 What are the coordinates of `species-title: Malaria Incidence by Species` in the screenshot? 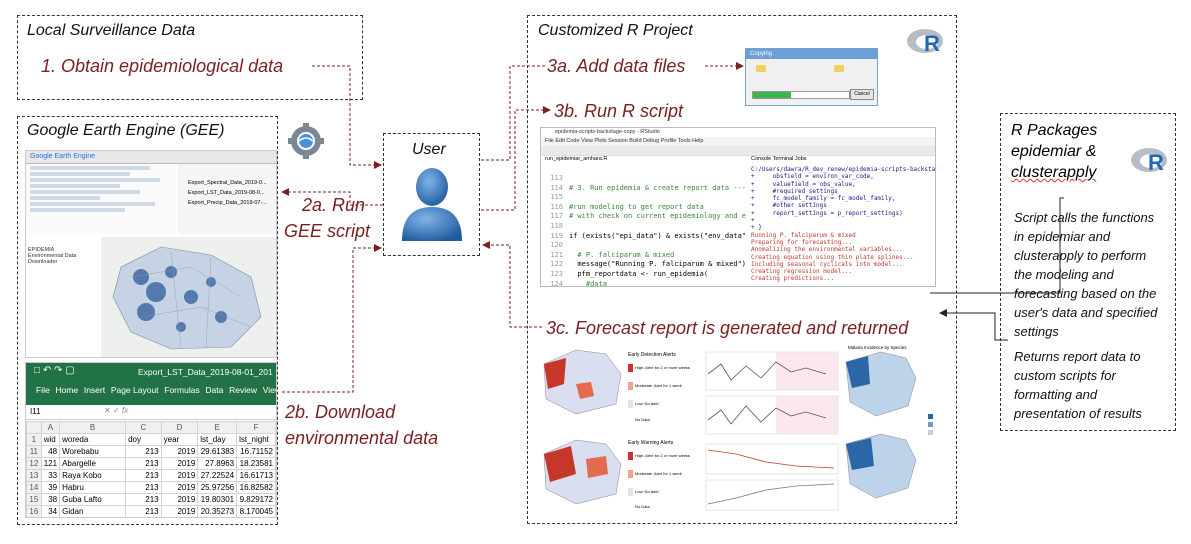 It's located at (877, 347).